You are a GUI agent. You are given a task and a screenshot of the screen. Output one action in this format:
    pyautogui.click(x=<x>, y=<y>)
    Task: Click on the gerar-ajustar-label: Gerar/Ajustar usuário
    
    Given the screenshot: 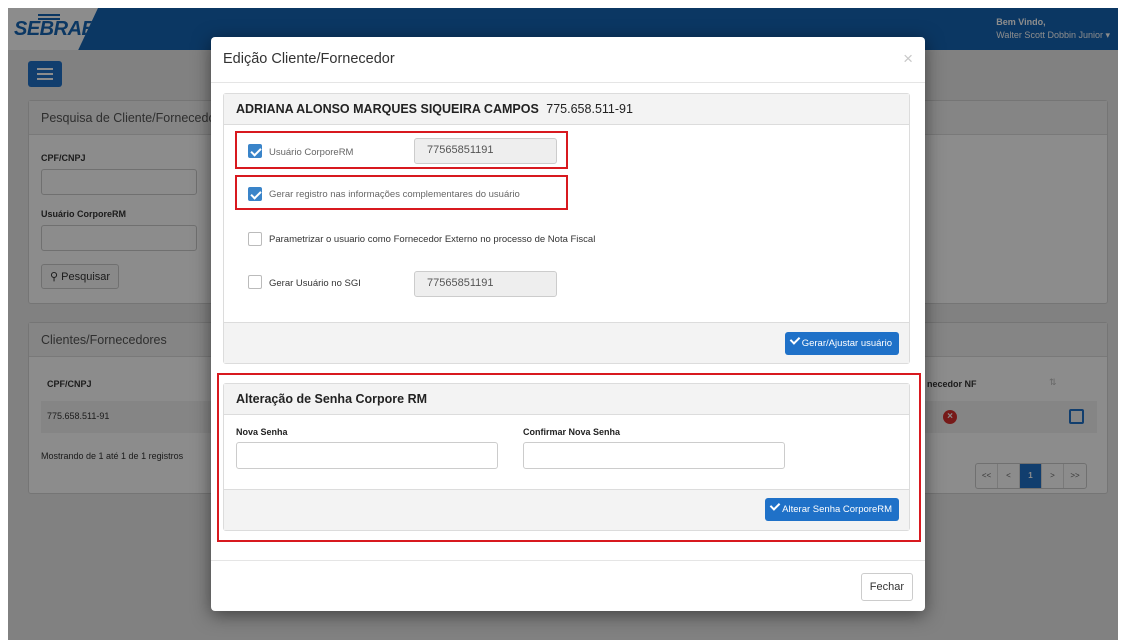 What is the action you would take?
    pyautogui.click(x=846, y=343)
    